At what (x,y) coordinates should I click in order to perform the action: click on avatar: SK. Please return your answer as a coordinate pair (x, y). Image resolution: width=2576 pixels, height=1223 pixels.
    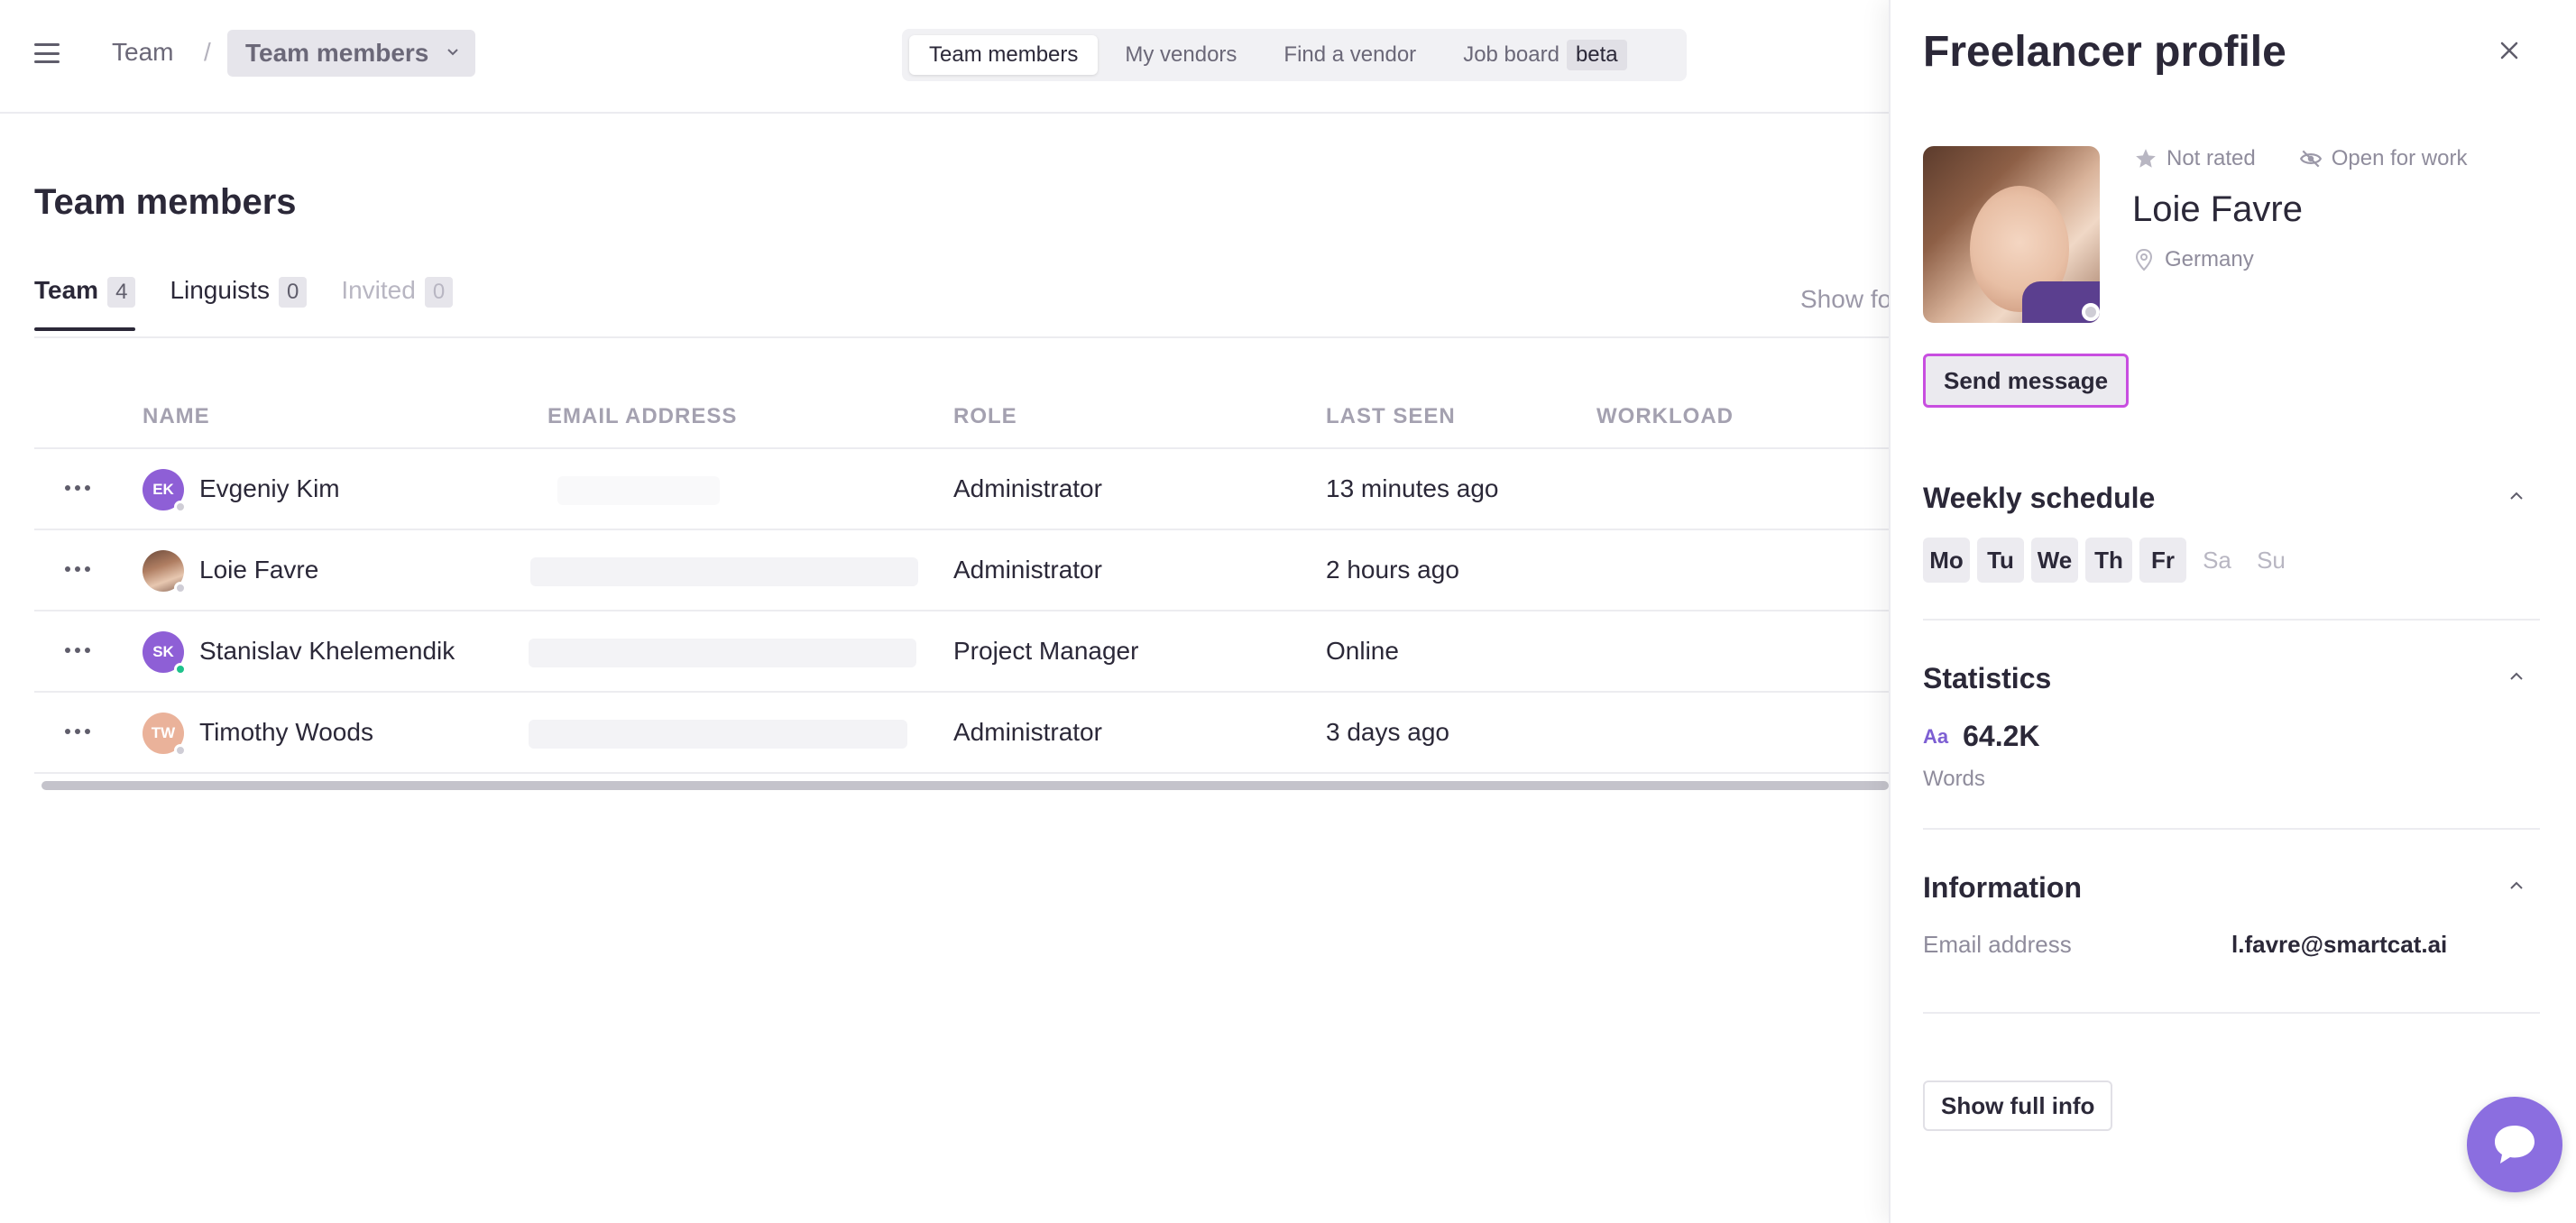
    Looking at the image, I should click on (165, 654).